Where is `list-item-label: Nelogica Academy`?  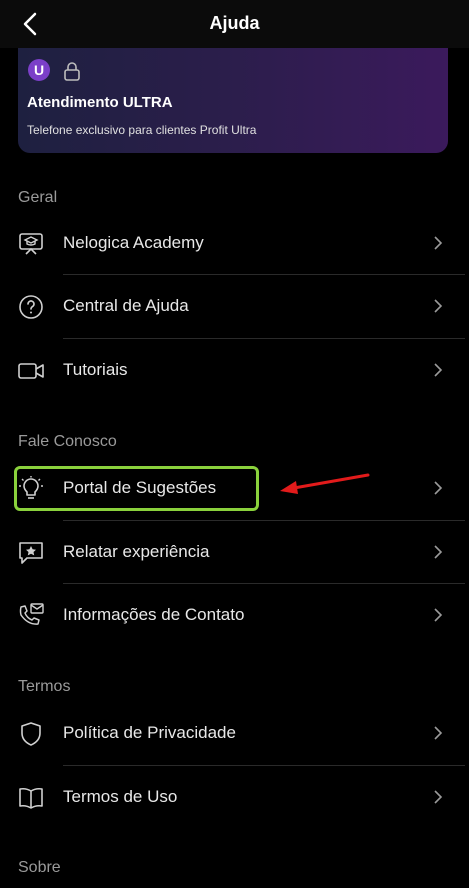
list-item-label: Nelogica Academy is located at coordinates (133, 242).